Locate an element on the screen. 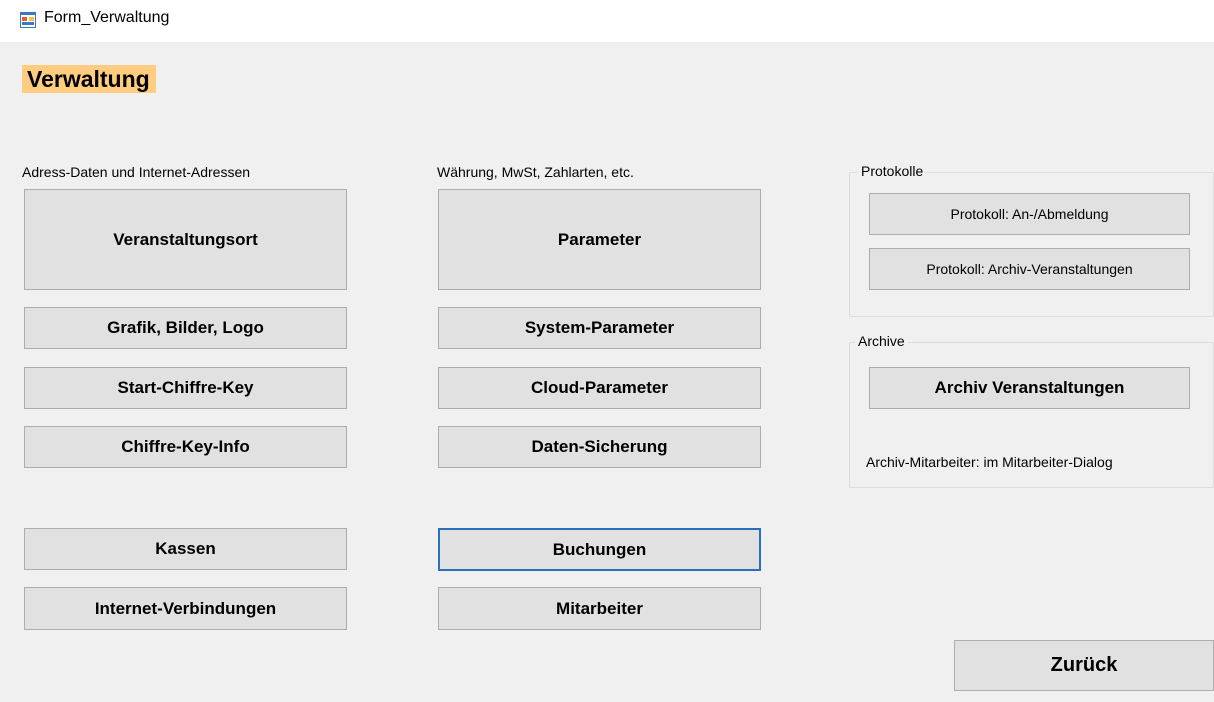  grafik-bilder-logo-button: Grafik, Bilder, Logo is located at coordinates (185, 328).